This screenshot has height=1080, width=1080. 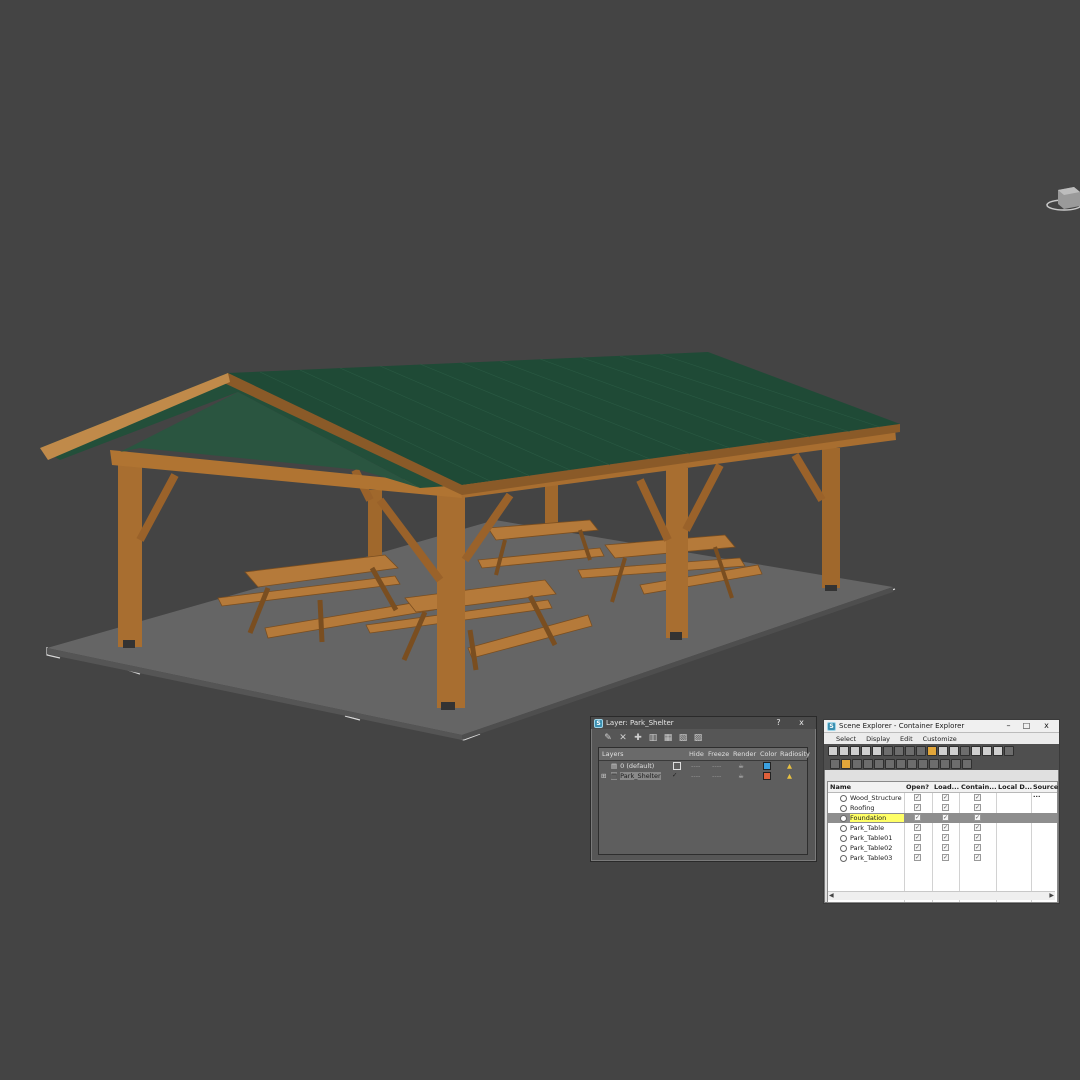 What do you see at coordinates (677, 766) in the screenshot?
I see `active-layer-checkbox` at bounding box center [677, 766].